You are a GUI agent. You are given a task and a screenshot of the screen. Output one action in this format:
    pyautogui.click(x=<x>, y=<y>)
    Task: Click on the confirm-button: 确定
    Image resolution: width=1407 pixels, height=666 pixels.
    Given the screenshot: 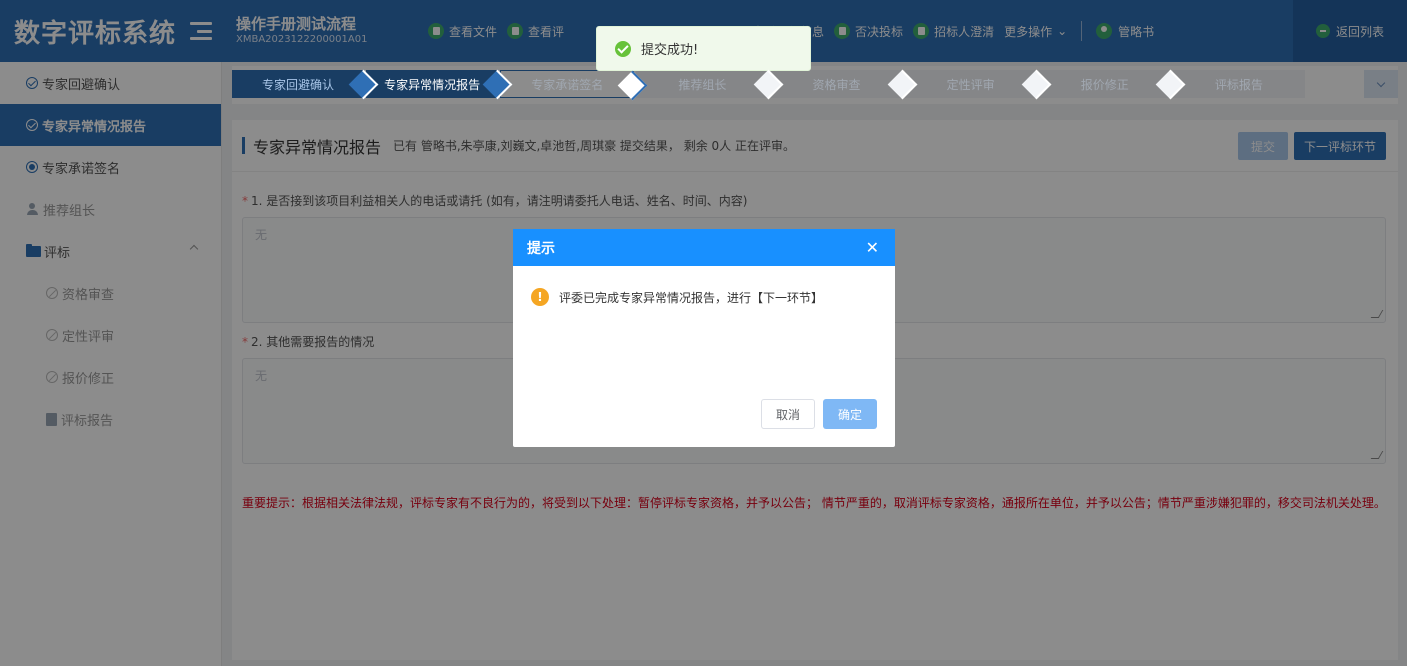 What is the action you would take?
    pyautogui.click(x=850, y=414)
    